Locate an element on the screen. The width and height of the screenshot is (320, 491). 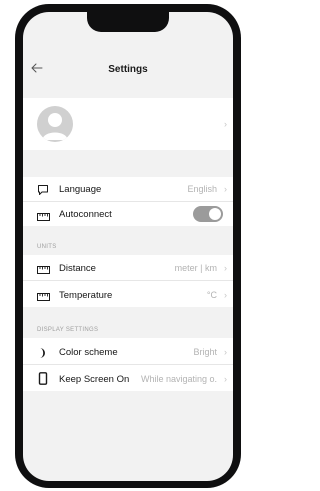
temperature-row: Temperature °C › is located at coordinates (128, 294).